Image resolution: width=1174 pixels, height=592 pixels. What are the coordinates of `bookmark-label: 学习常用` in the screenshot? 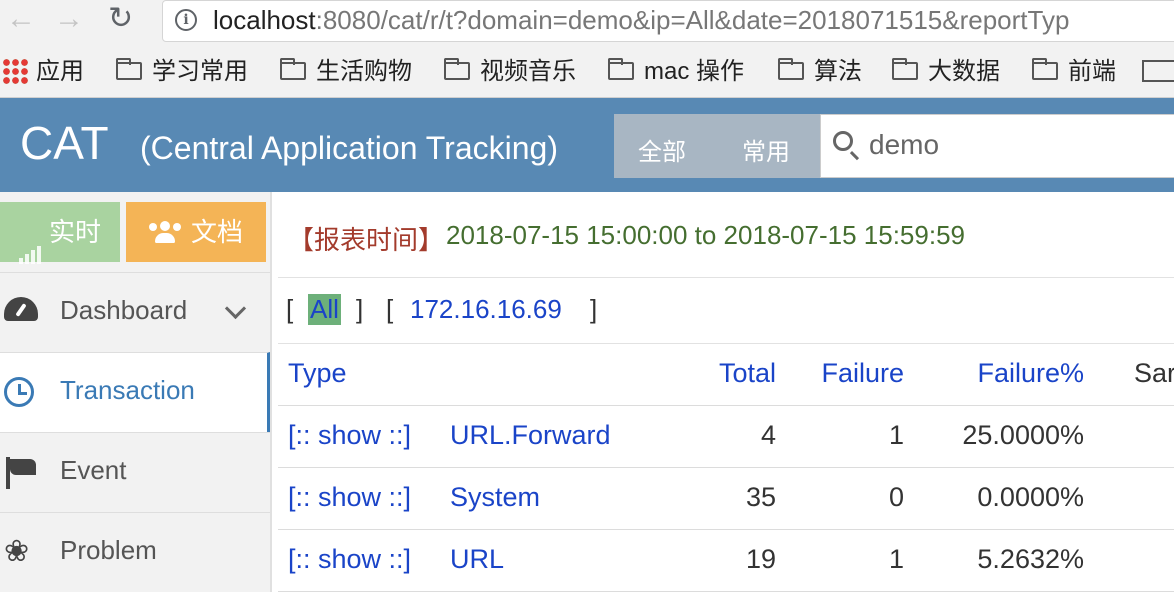 It's located at (200, 71).